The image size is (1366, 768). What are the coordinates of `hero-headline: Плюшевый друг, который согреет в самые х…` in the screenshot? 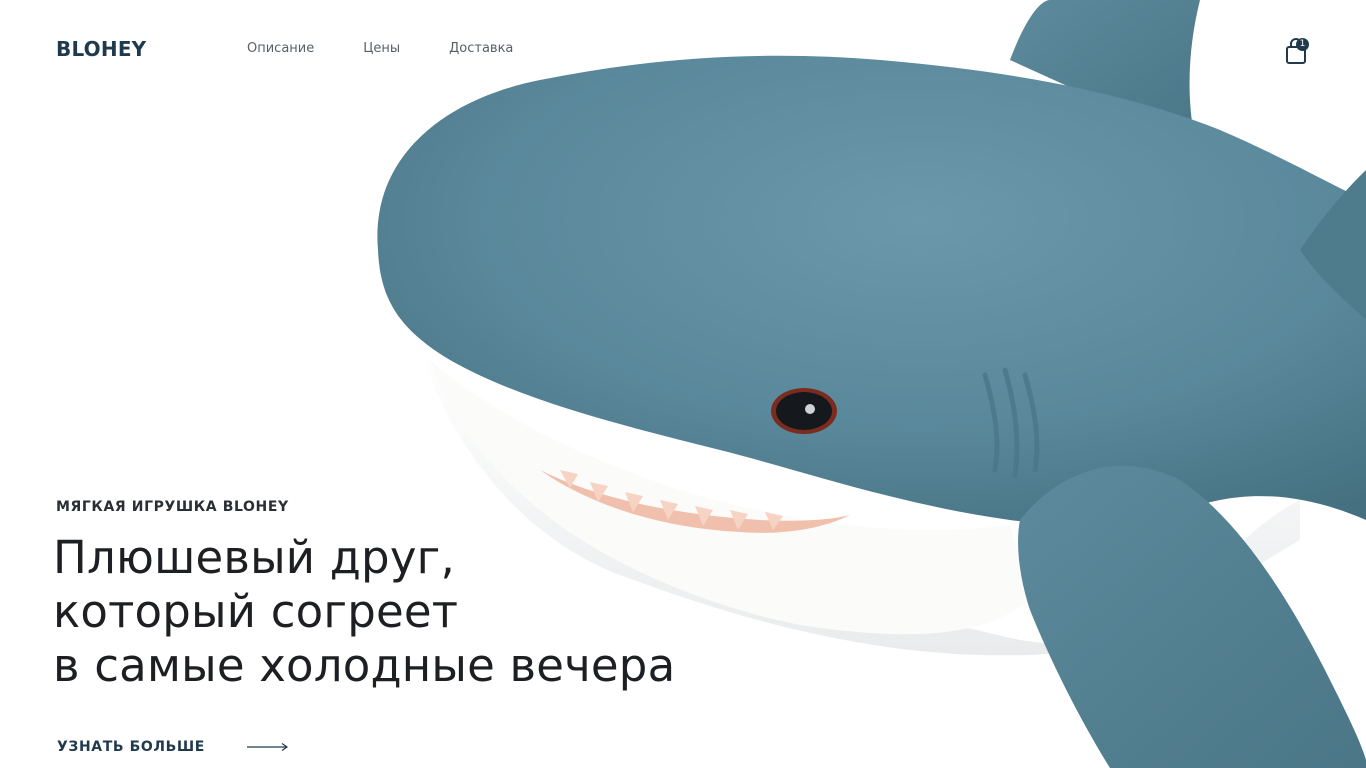 It's located at (364, 612).